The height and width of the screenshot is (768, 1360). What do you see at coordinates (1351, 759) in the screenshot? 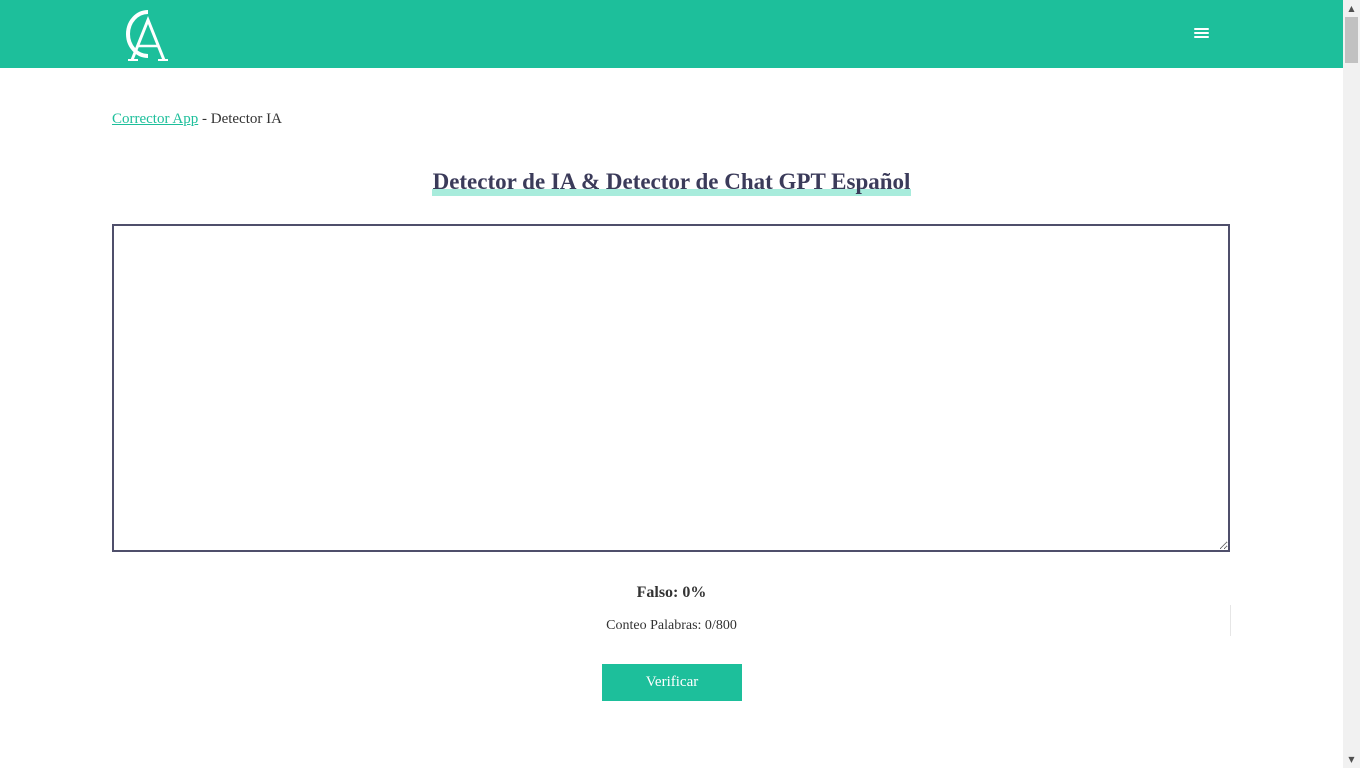
I see `scroll-down-arrow-icon: ▼` at bounding box center [1351, 759].